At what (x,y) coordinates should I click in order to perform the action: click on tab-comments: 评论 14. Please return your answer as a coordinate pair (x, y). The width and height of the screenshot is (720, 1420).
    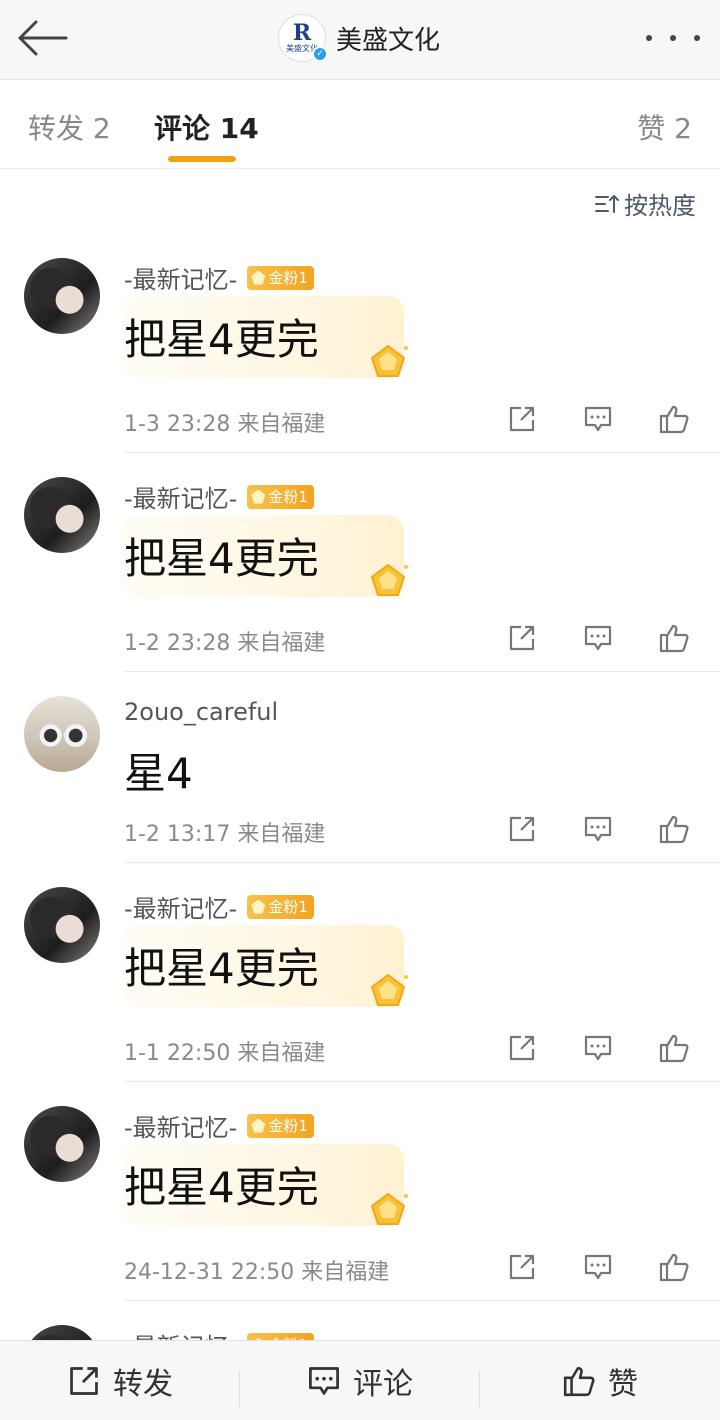
    Looking at the image, I should click on (206, 127).